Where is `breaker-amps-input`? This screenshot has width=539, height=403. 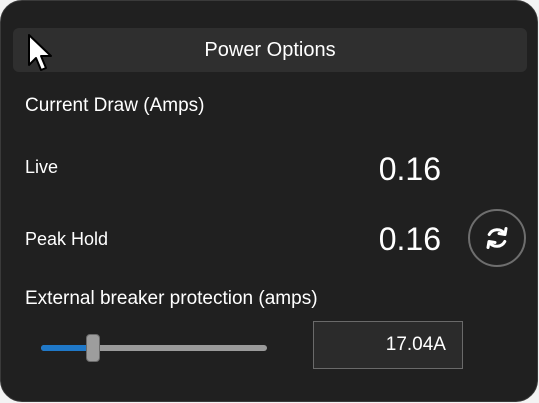
breaker-amps-input is located at coordinates (388, 345).